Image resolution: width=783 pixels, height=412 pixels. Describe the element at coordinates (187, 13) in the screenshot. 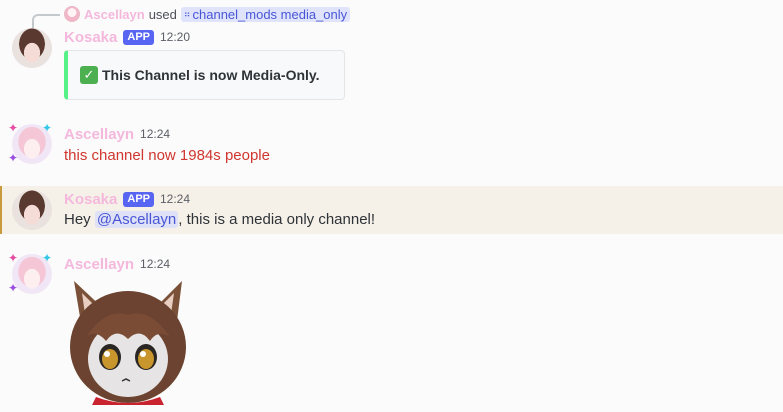

I see `command-icon: ⠶` at that location.